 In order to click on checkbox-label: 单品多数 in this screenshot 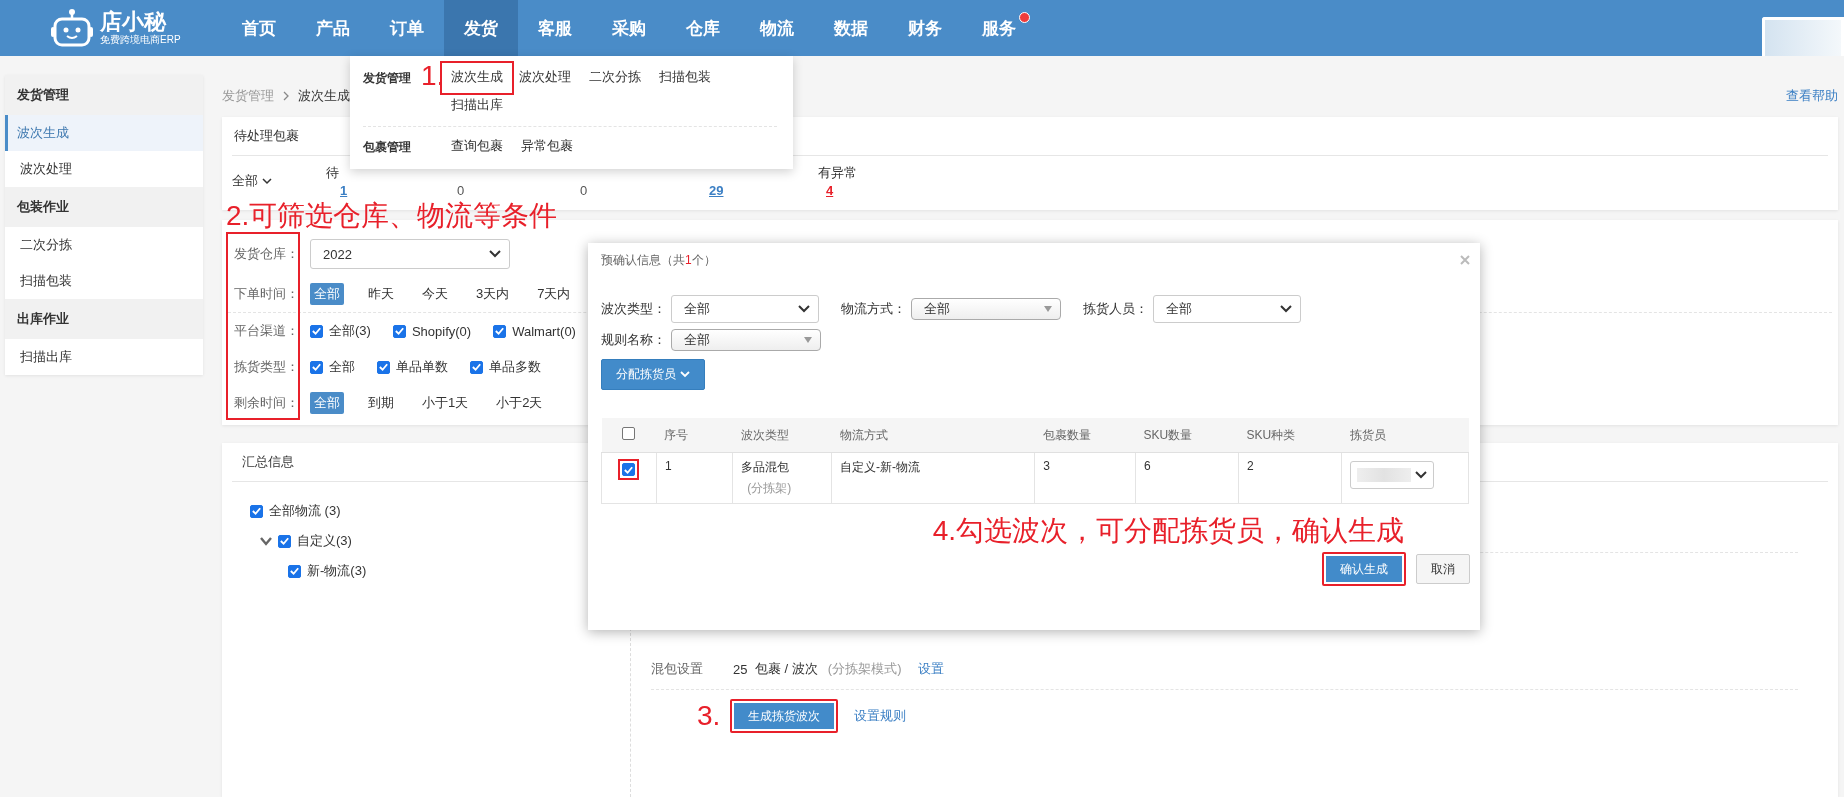, I will do `click(515, 367)`.